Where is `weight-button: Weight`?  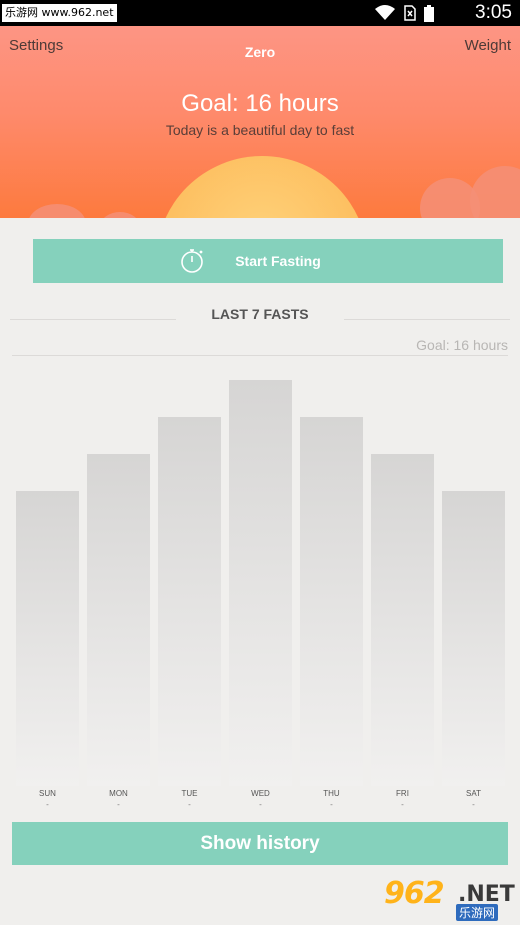
weight-button: Weight is located at coordinates (488, 45).